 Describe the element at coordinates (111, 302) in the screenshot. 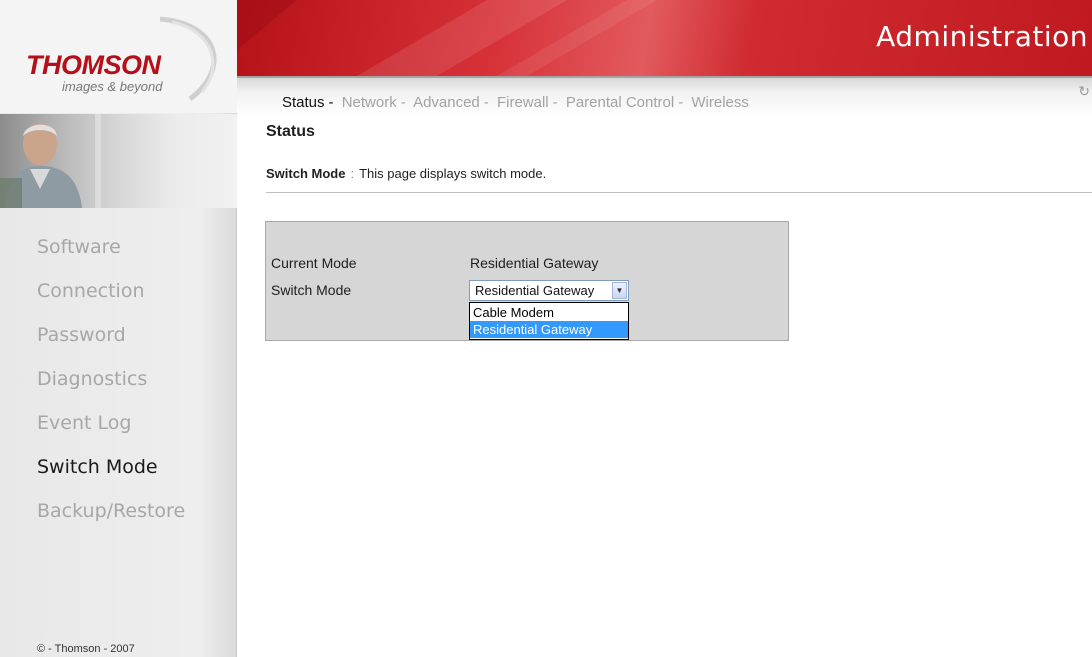

I see `sidebar-item-connection: Connection` at that location.